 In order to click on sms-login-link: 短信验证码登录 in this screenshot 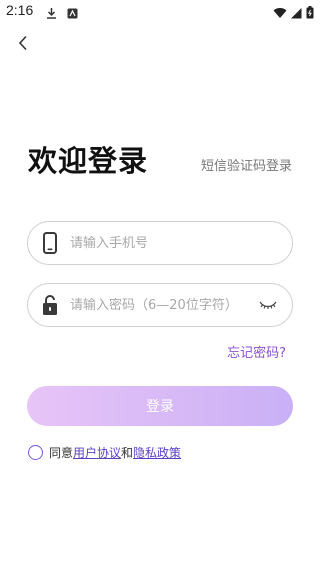, I will do `click(246, 164)`.